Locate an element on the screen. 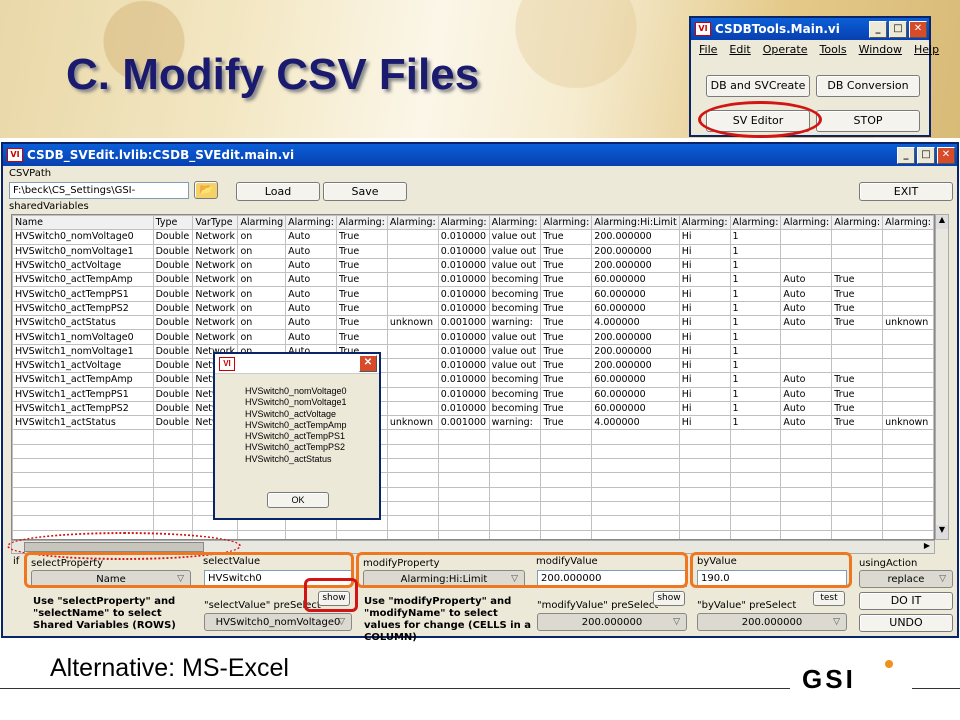  column-header: Alarming: is located at coordinates (755, 223).